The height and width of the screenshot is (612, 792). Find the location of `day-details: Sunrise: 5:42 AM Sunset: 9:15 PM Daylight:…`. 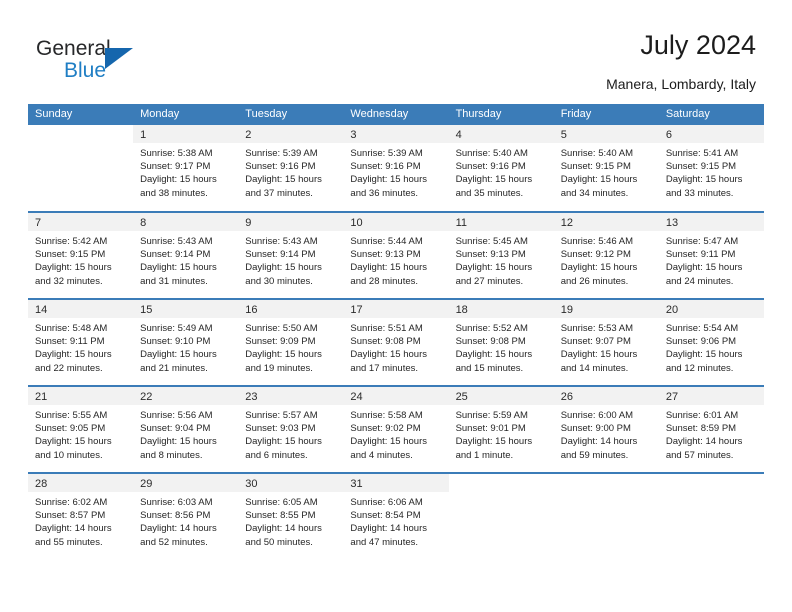

day-details: Sunrise: 5:42 AM Sunset: 9:15 PM Daylight:… is located at coordinates (80, 259).